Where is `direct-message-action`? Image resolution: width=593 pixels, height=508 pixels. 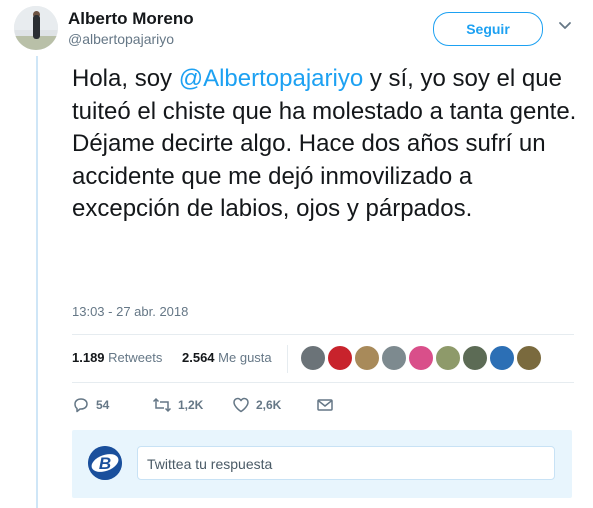 direct-message-action is located at coordinates (325, 404).